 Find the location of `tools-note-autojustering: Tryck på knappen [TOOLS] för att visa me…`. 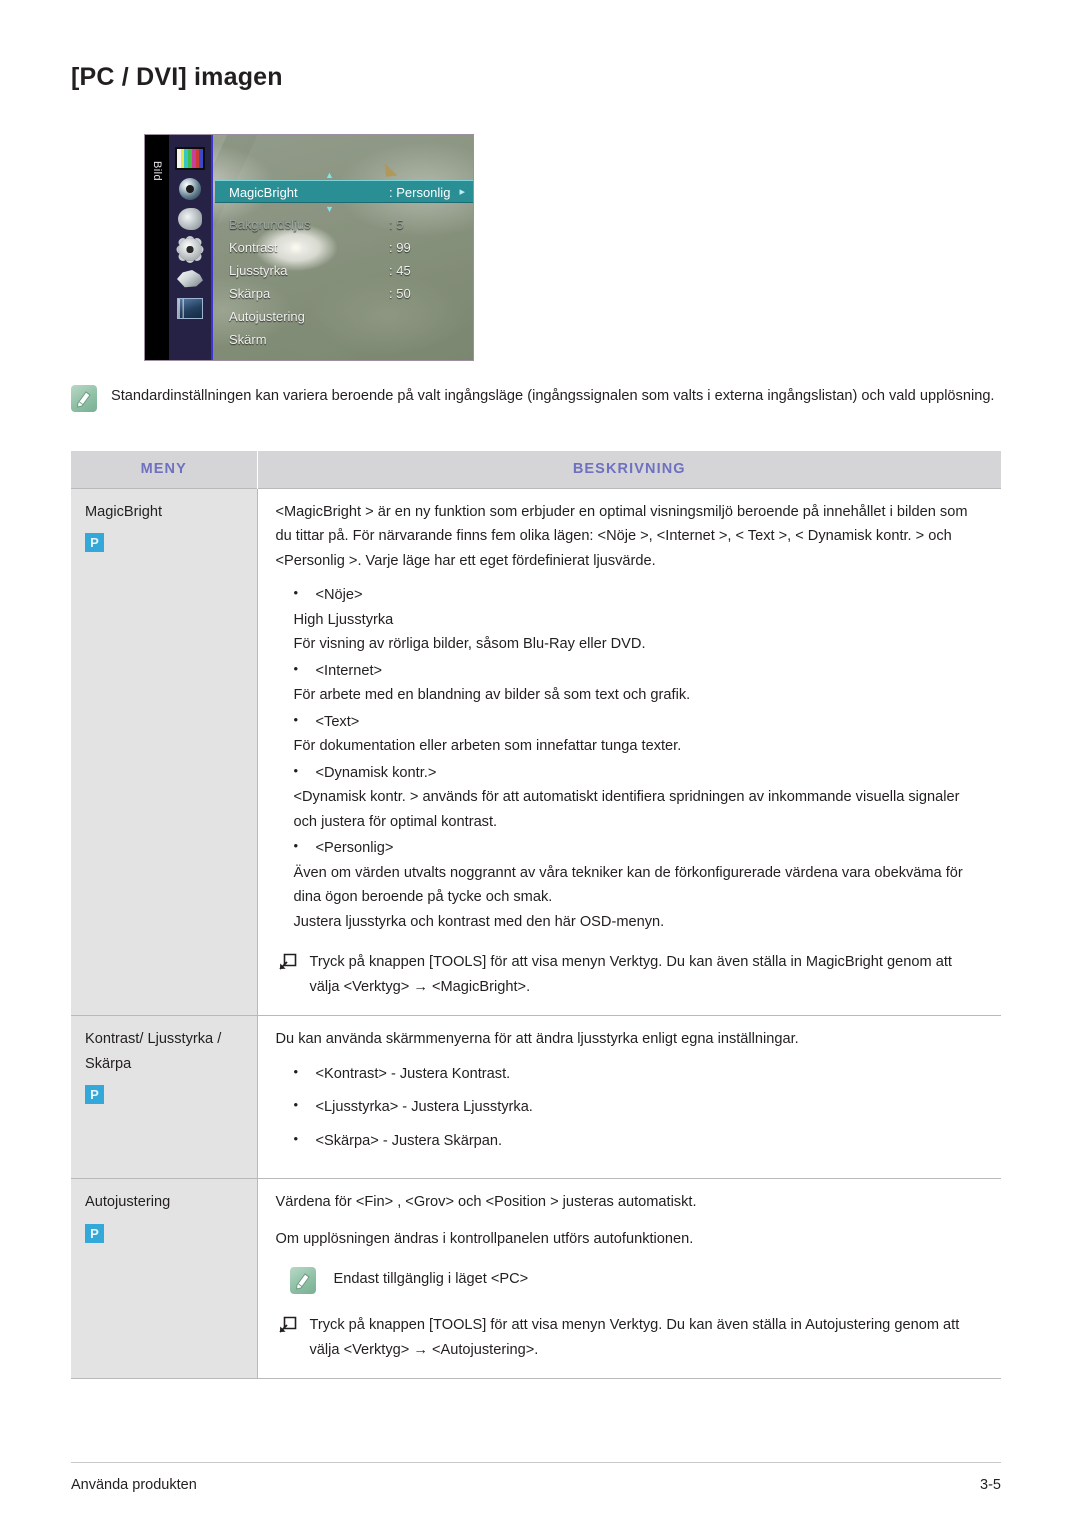

tools-note-autojustering: Tryck på knappen [TOOLS] för att visa me… is located at coordinates (630, 1337).